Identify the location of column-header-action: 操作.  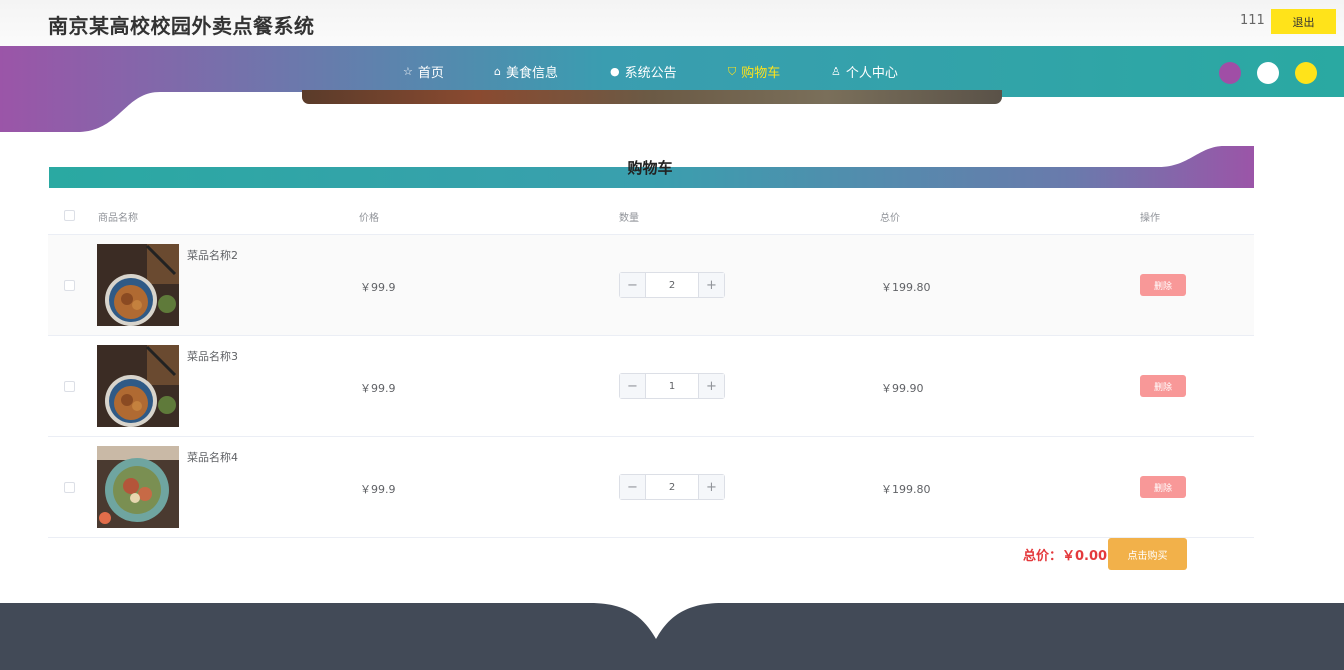
(1150, 218).